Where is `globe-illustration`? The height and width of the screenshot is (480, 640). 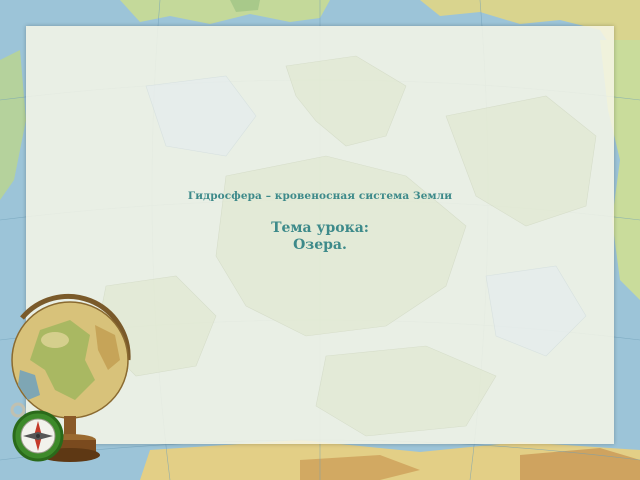 globe-illustration is located at coordinates (70, 377).